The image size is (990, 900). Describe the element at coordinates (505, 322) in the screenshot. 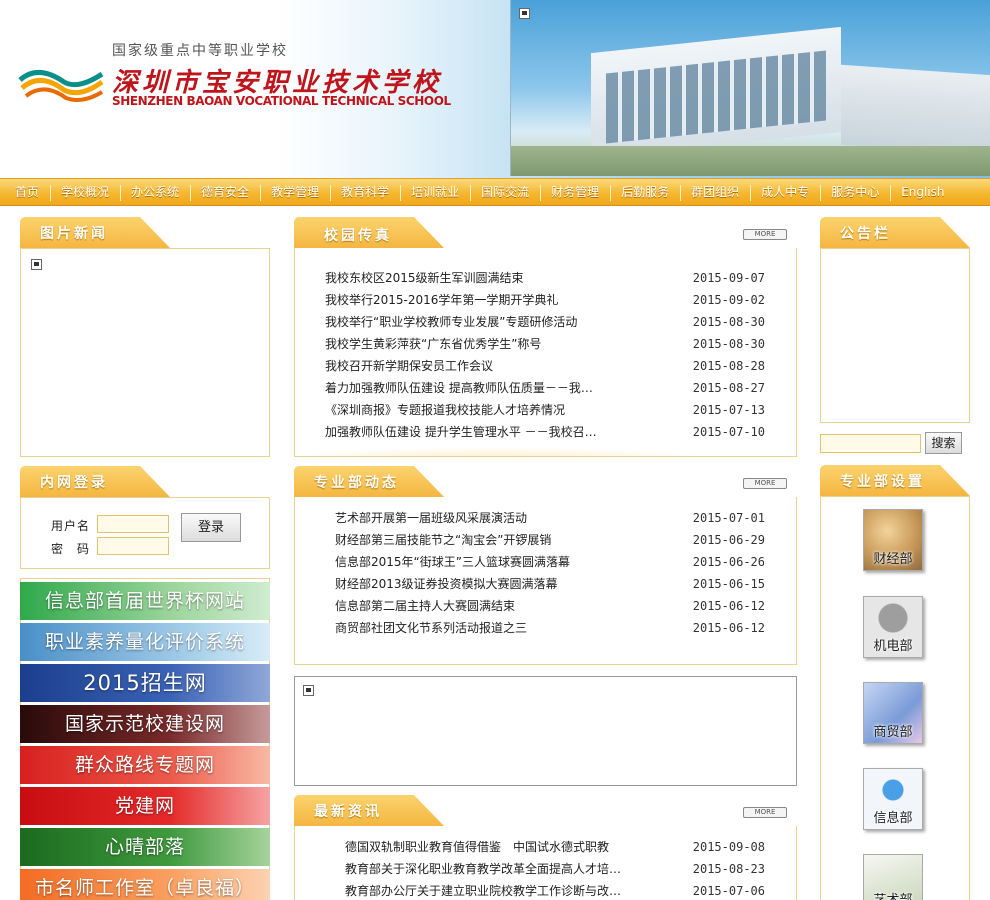

I see `news-item-title: 我校举行“职业学校教师专业发展”专题研修活动` at that location.